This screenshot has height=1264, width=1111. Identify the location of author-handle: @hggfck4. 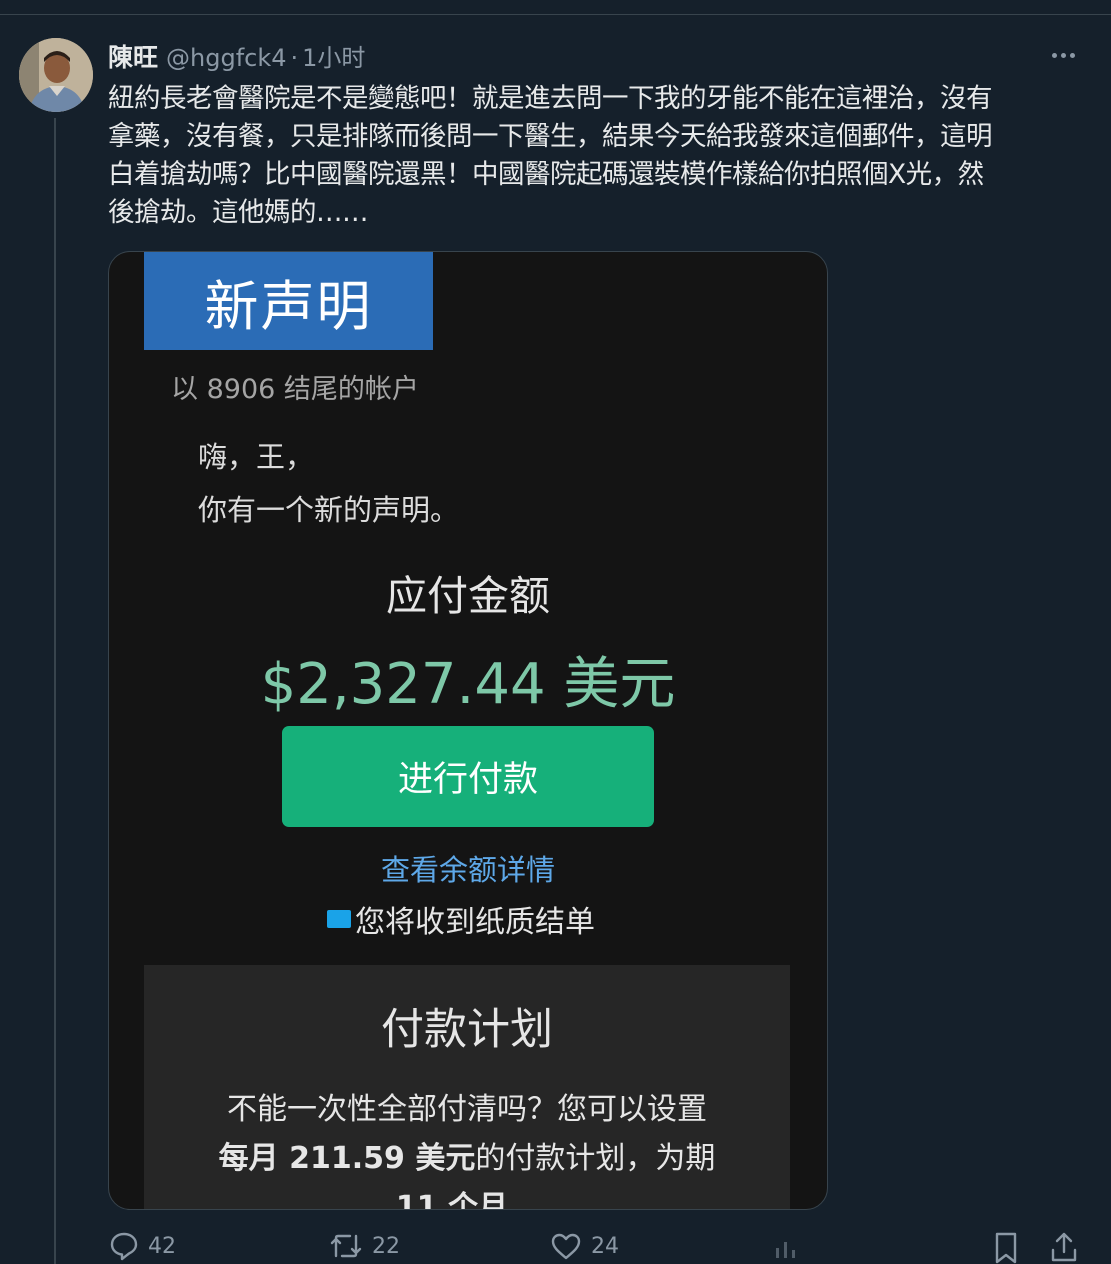
(226, 58).